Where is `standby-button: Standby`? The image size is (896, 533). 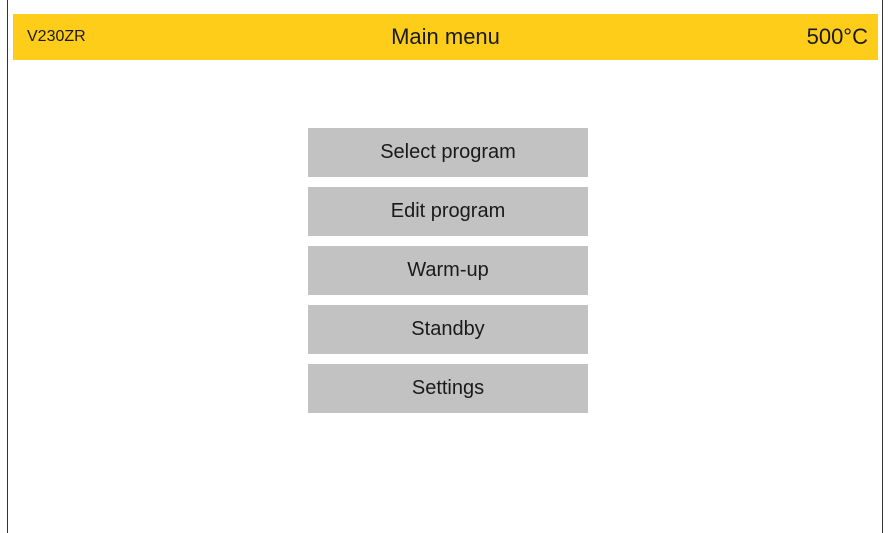
standby-button: Standby is located at coordinates (448, 329).